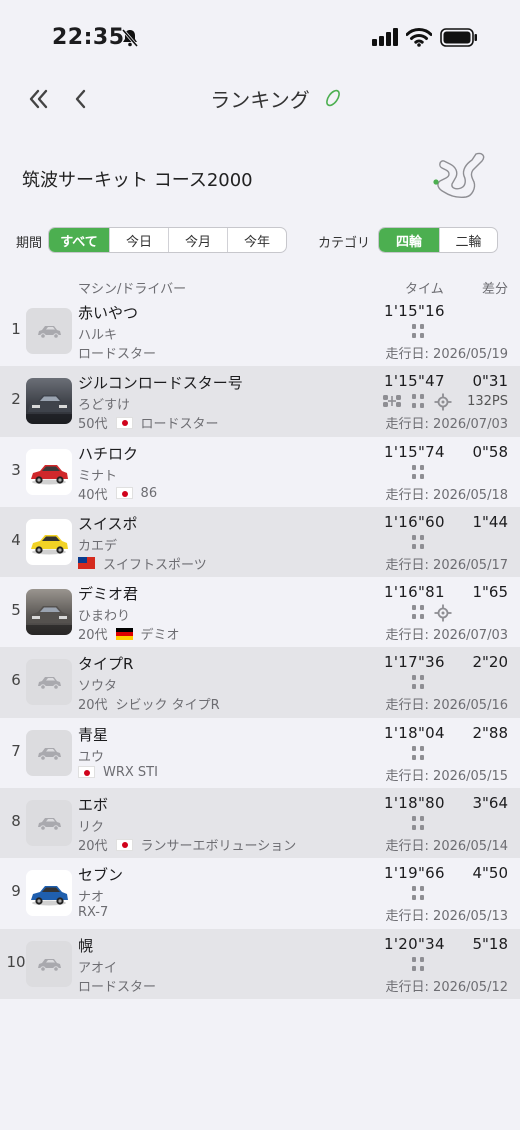  What do you see at coordinates (79, 240) in the screenshot?
I see `period-option-all: すべて` at bounding box center [79, 240].